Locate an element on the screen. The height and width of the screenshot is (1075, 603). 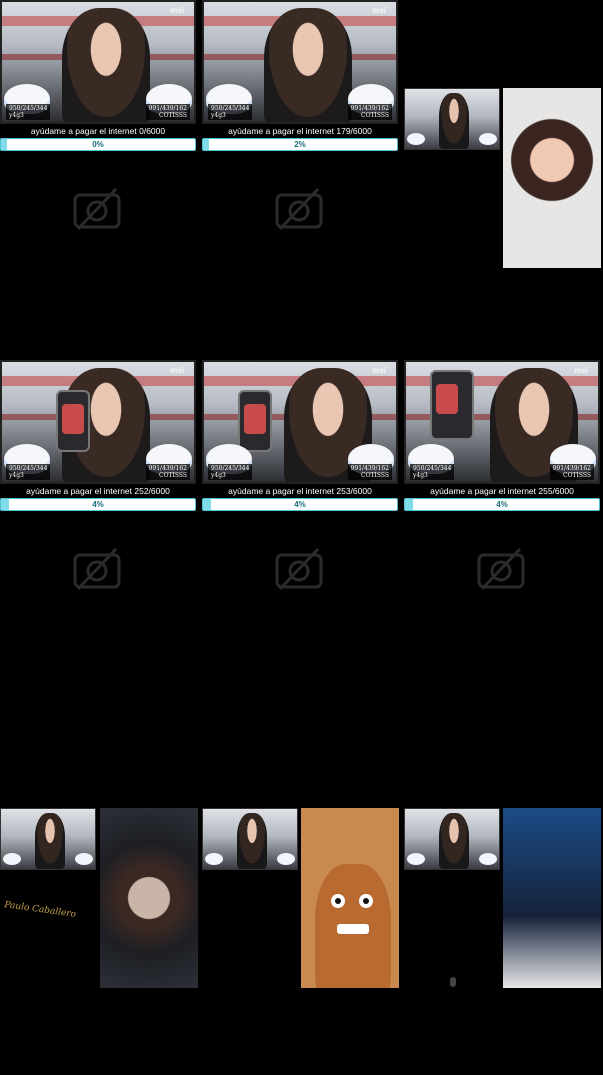
progress-percent: 0% is located at coordinates (98, 144).